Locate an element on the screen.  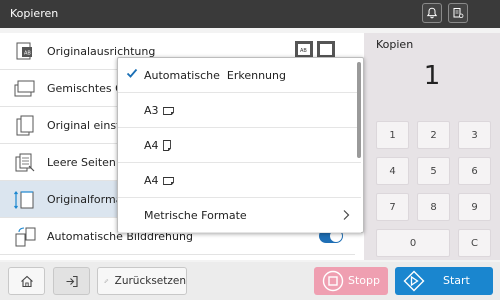
dropdown-scrollbar is located at coordinates (359, 110).